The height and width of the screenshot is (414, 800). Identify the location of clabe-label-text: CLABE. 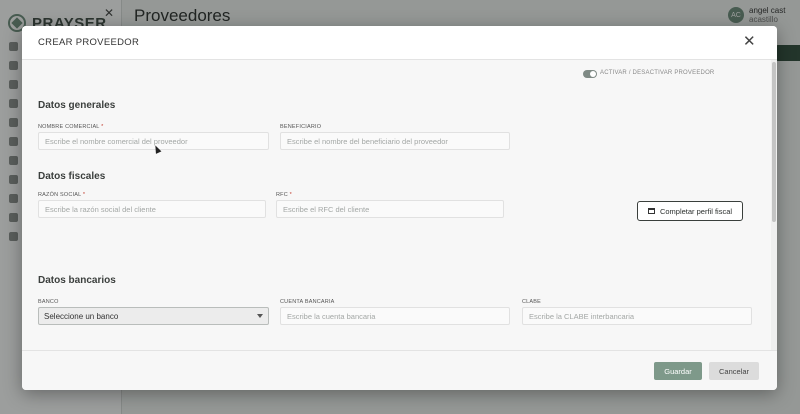
(532, 302).